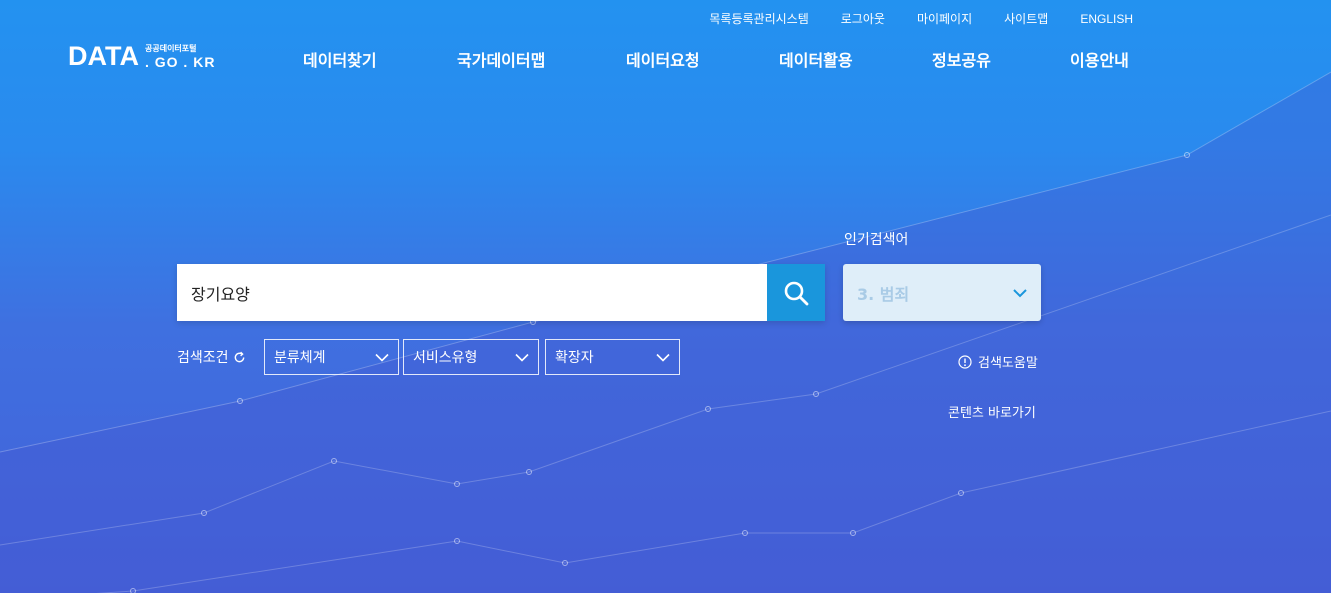 Image resolution: width=1331 pixels, height=593 pixels. What do you see at coordinates (883, 294) in the screenshot?
I see `popular-selected-value: 3. 범죄` at bounding box center [883, 294].